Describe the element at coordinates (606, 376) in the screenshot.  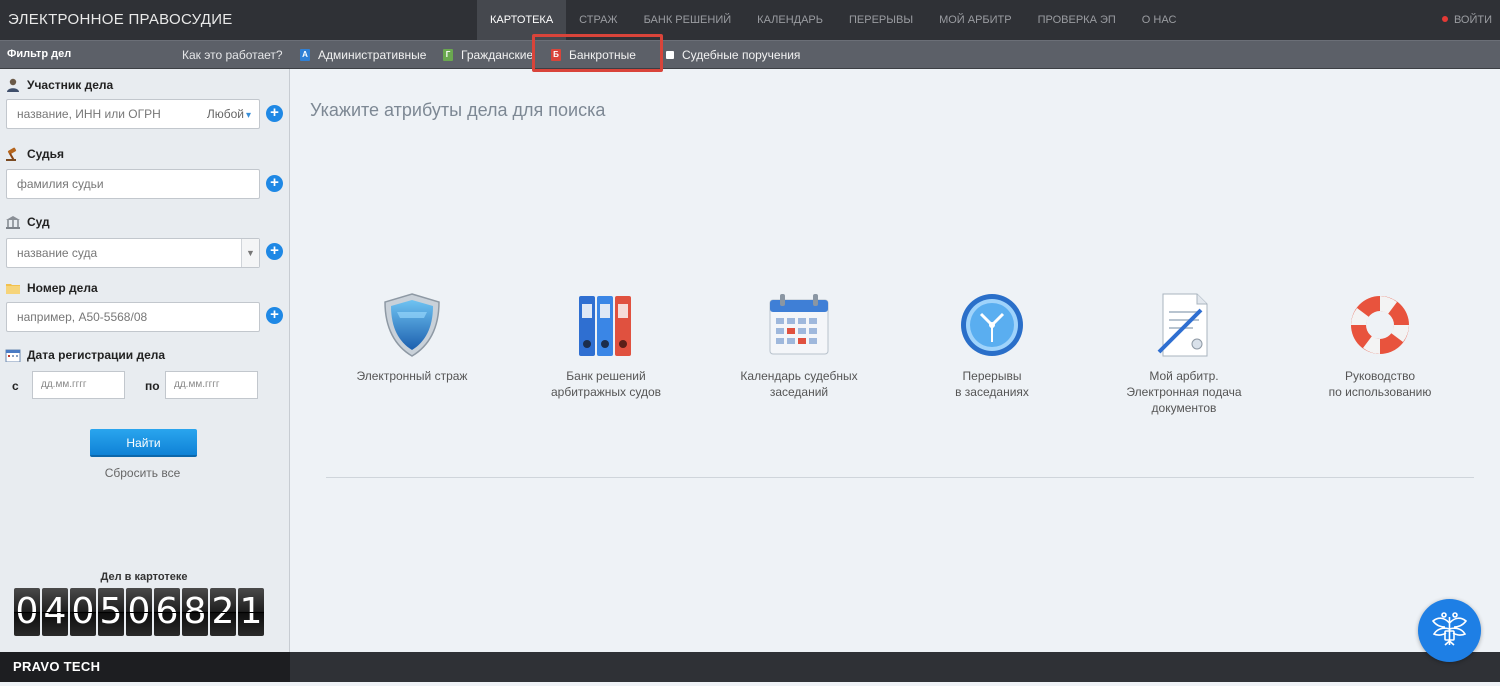
I see `tile-label: Банк решений` at that location.